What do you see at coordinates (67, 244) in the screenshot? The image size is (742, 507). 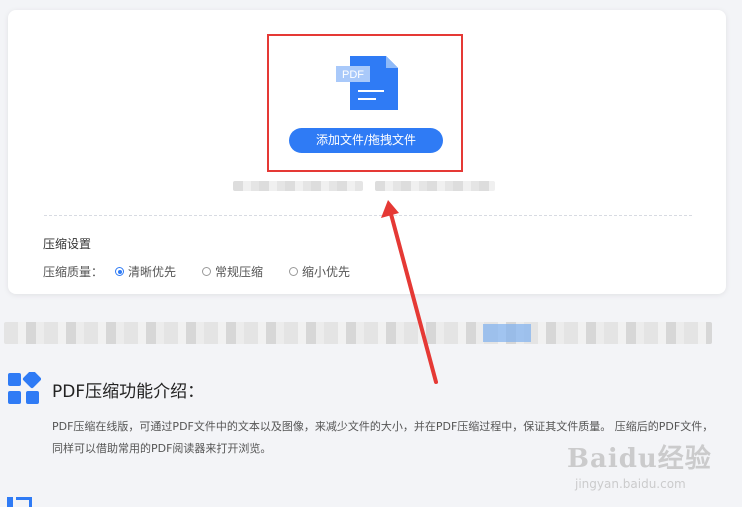 I see `compression-settings-title: 压缩设置` at bounding box center [67, 244].